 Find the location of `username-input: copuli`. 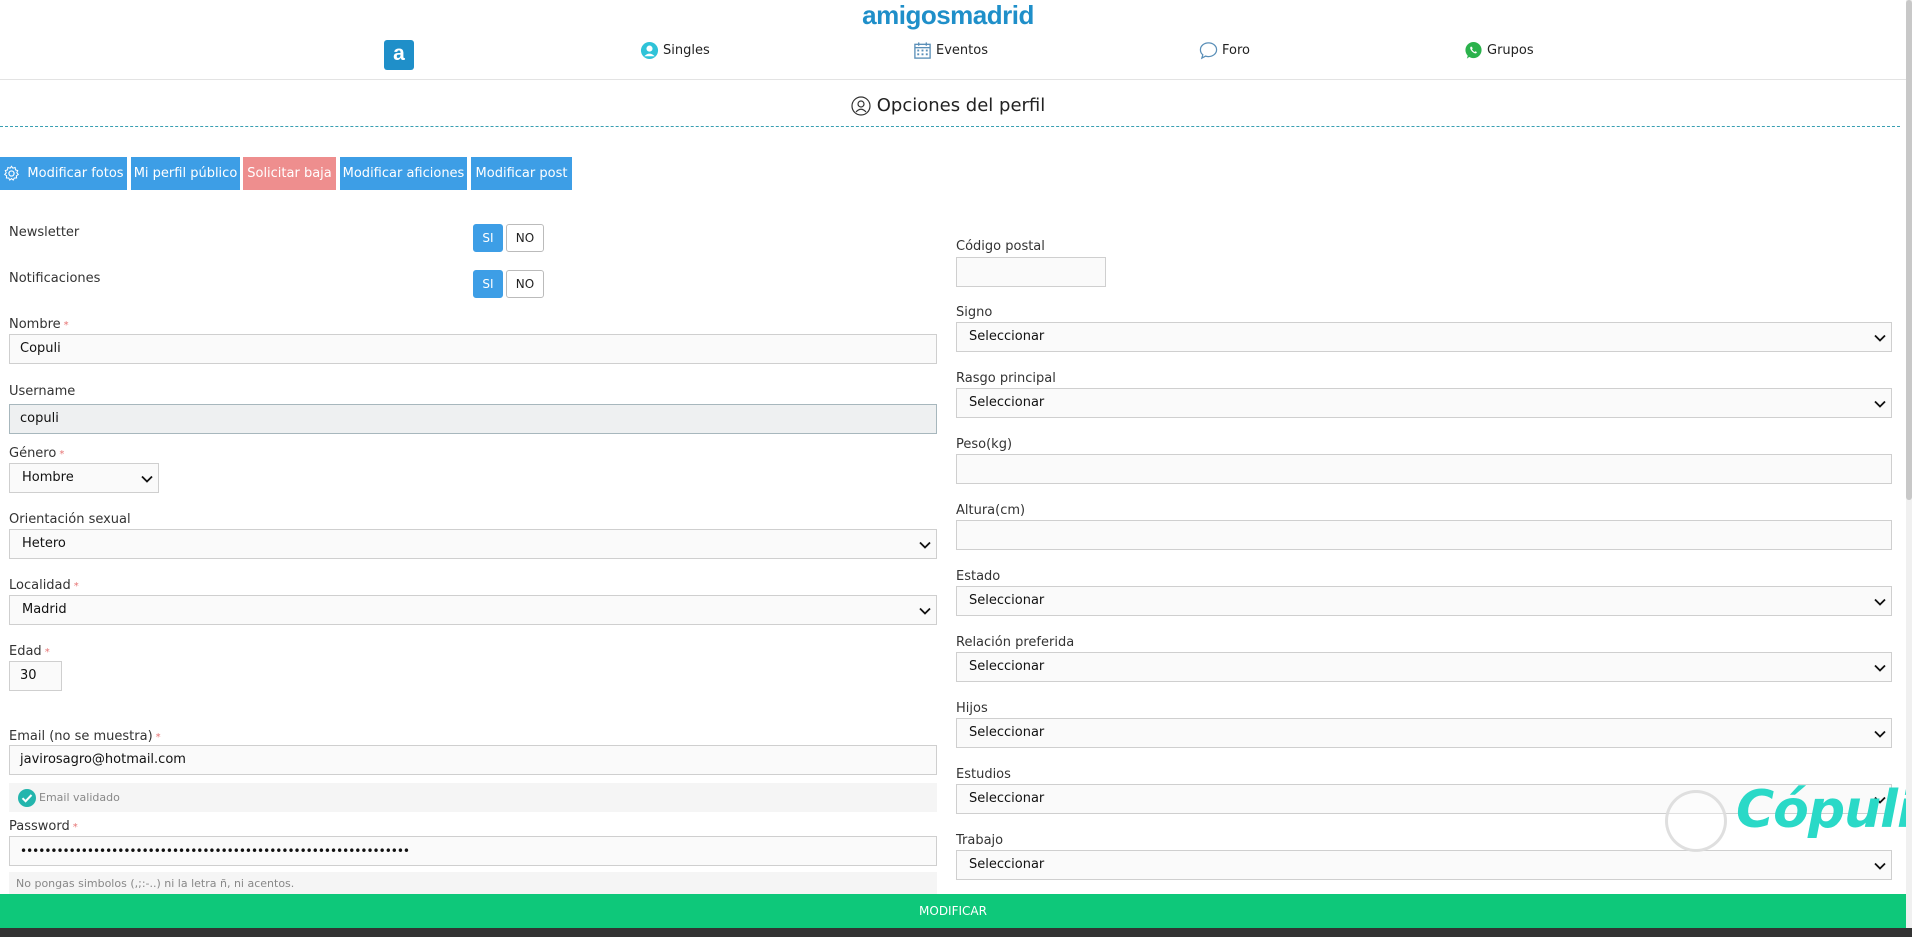

username-input: copuli is located at coordinates (473, 419).